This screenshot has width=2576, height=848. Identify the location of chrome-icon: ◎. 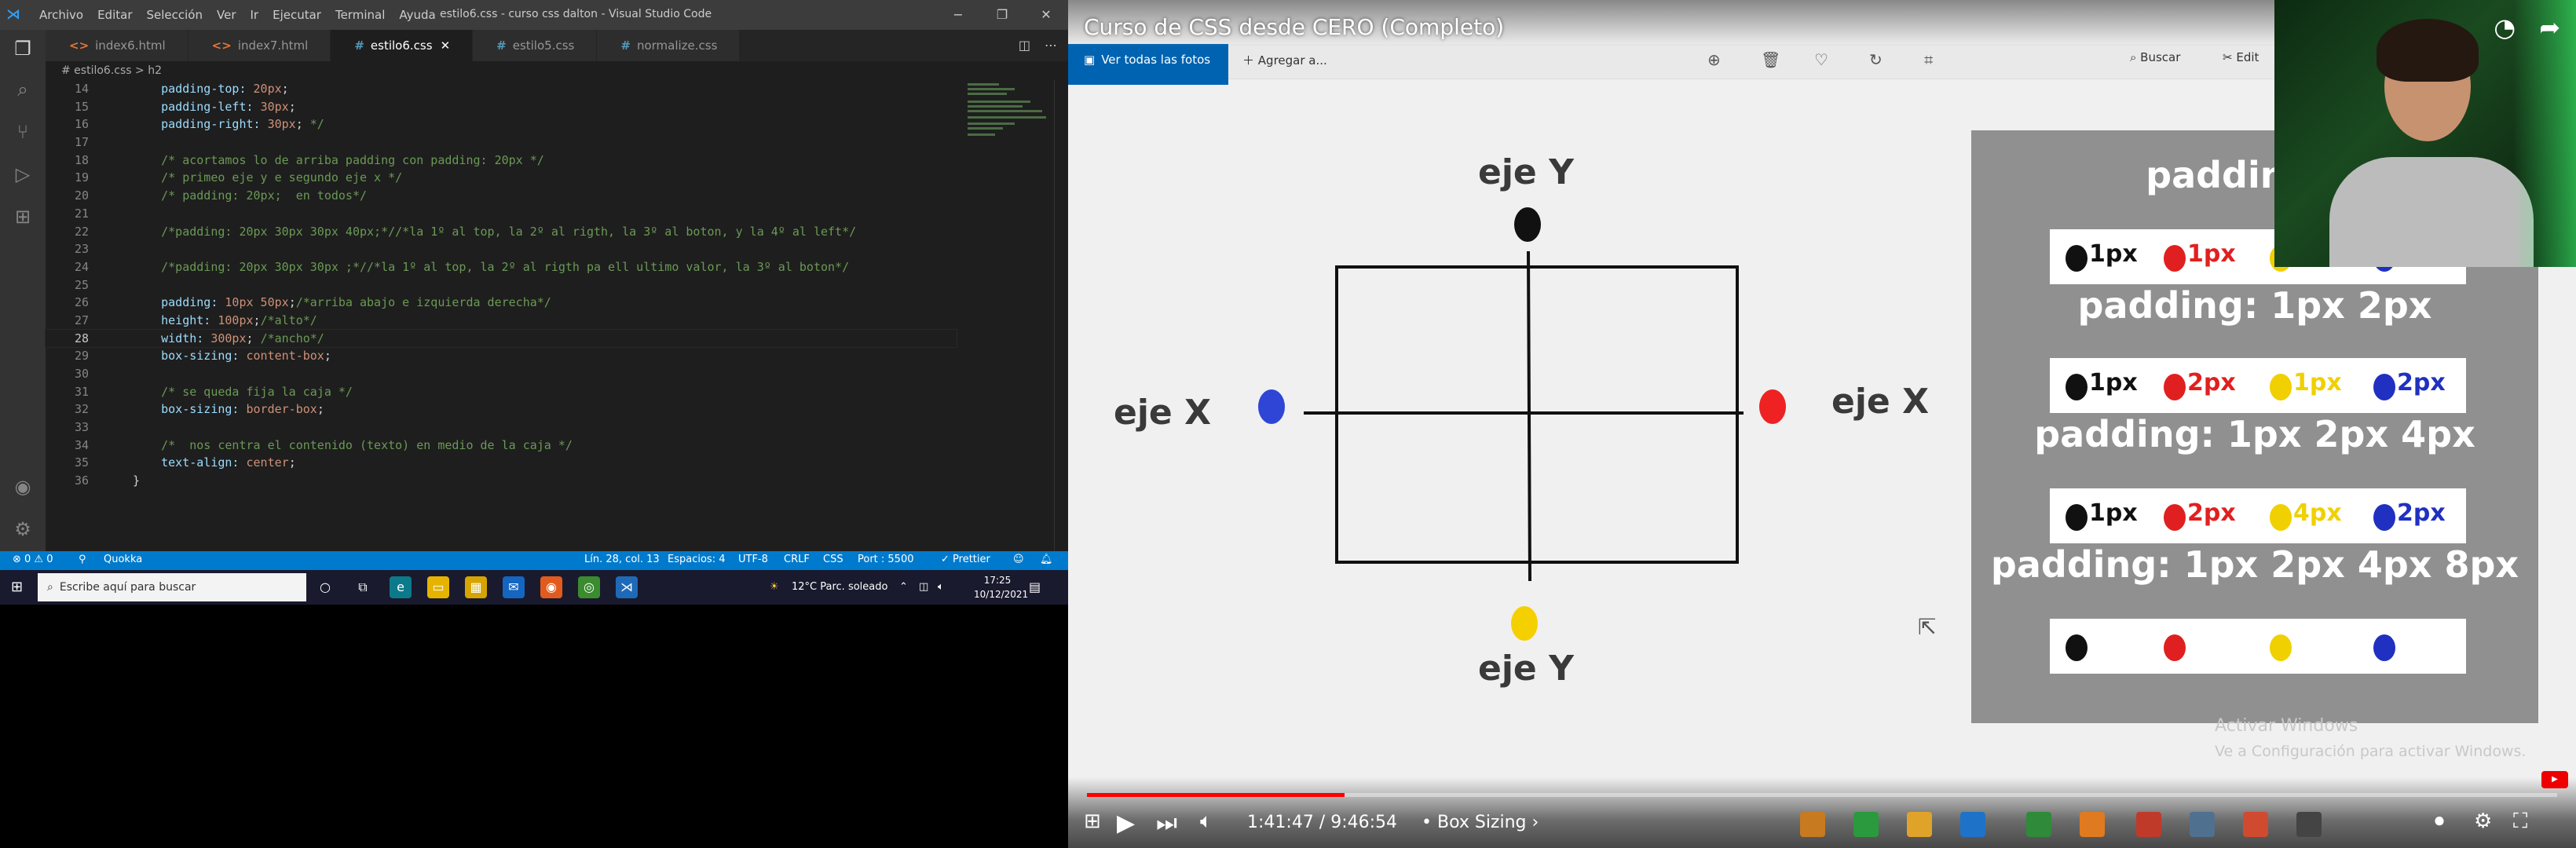
(589, 587).